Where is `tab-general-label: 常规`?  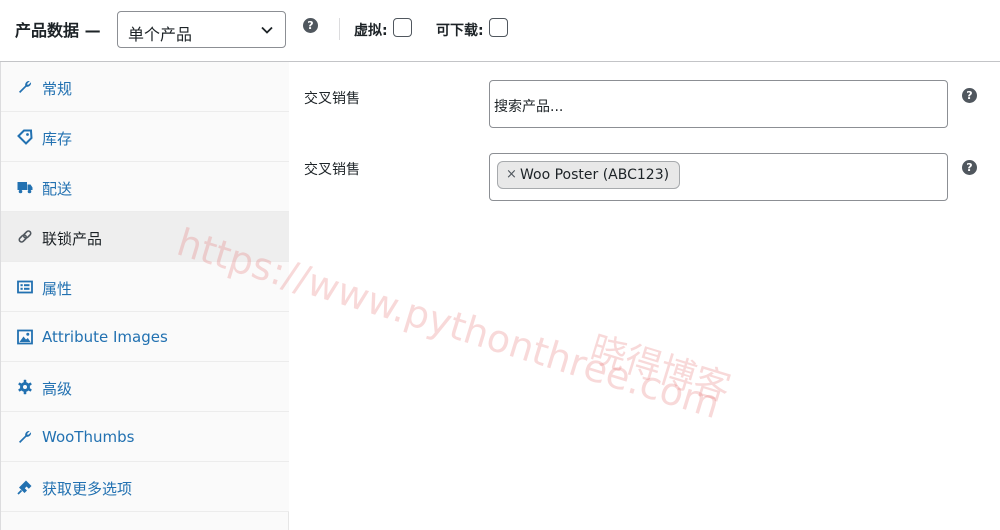 tab-general-label: 常规 is located at coordinates (57, 89).